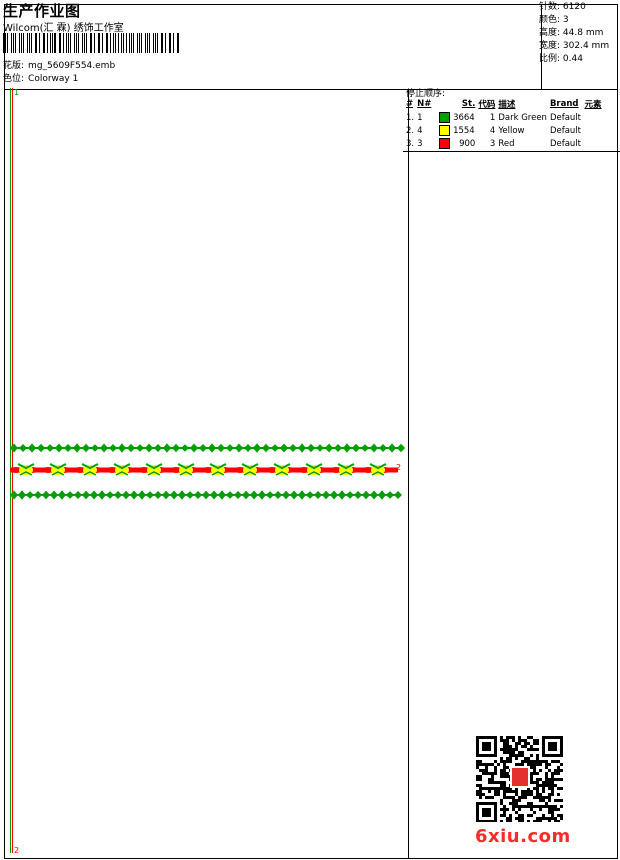 The width and height of the screenshot is (620, 860). I want to click on embroidery-preview, so click(207, 471).